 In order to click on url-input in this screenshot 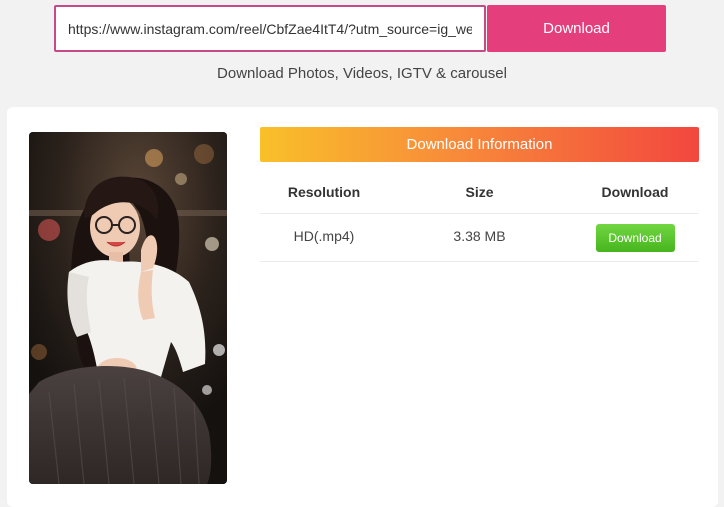, I will do `click(270, 28)`.